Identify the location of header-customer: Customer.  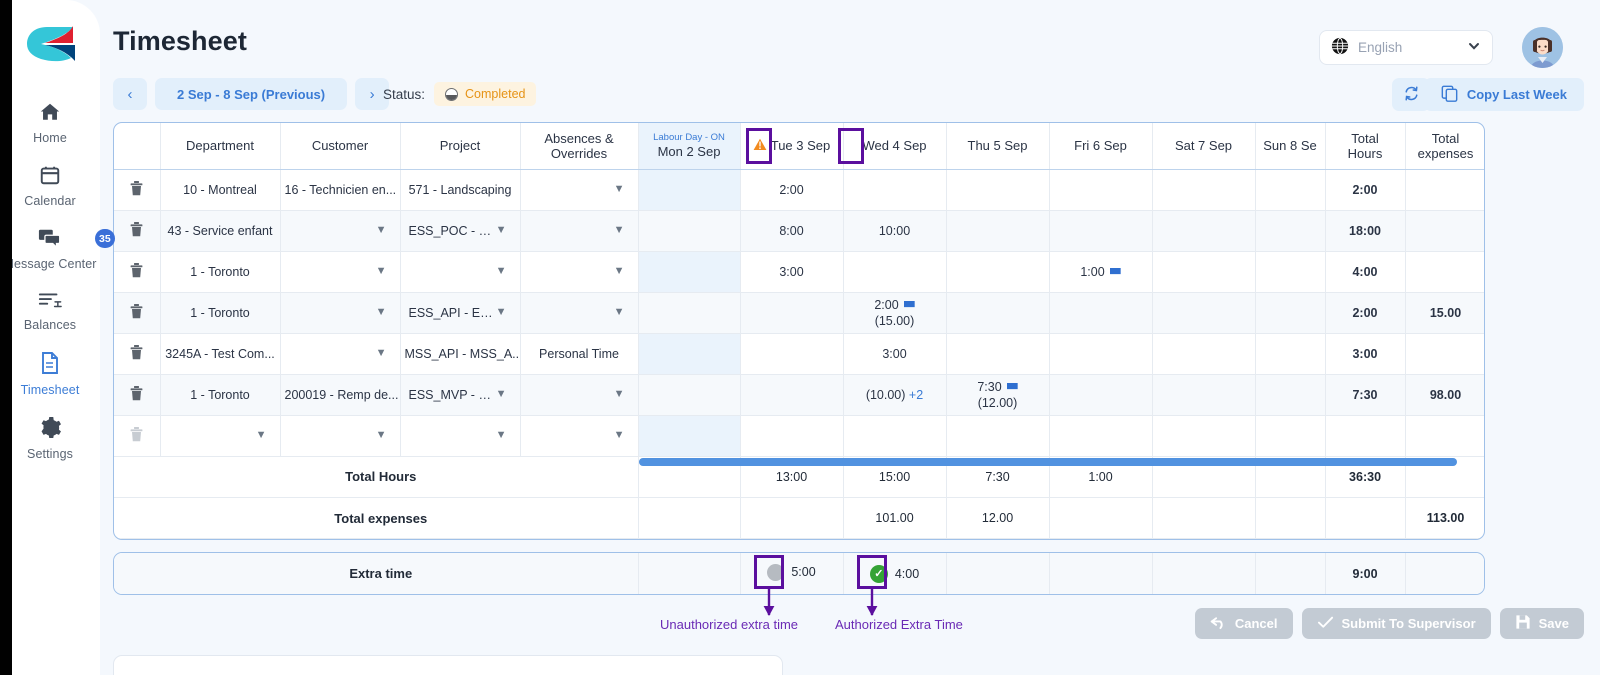
(340, 146).